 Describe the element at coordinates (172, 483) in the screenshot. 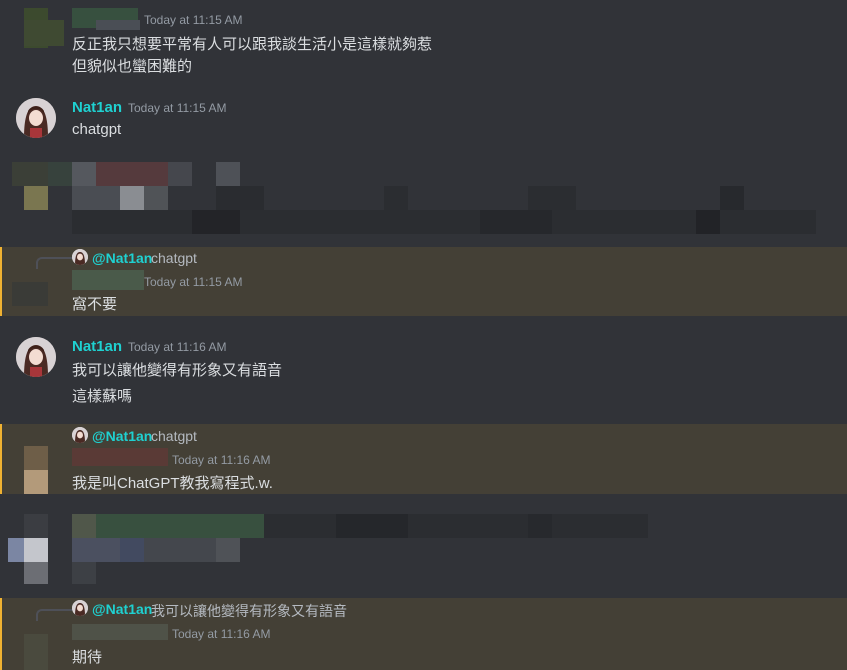

I see `message-text: 我是叫ChatGPT教我寫程式.w.` at that location.